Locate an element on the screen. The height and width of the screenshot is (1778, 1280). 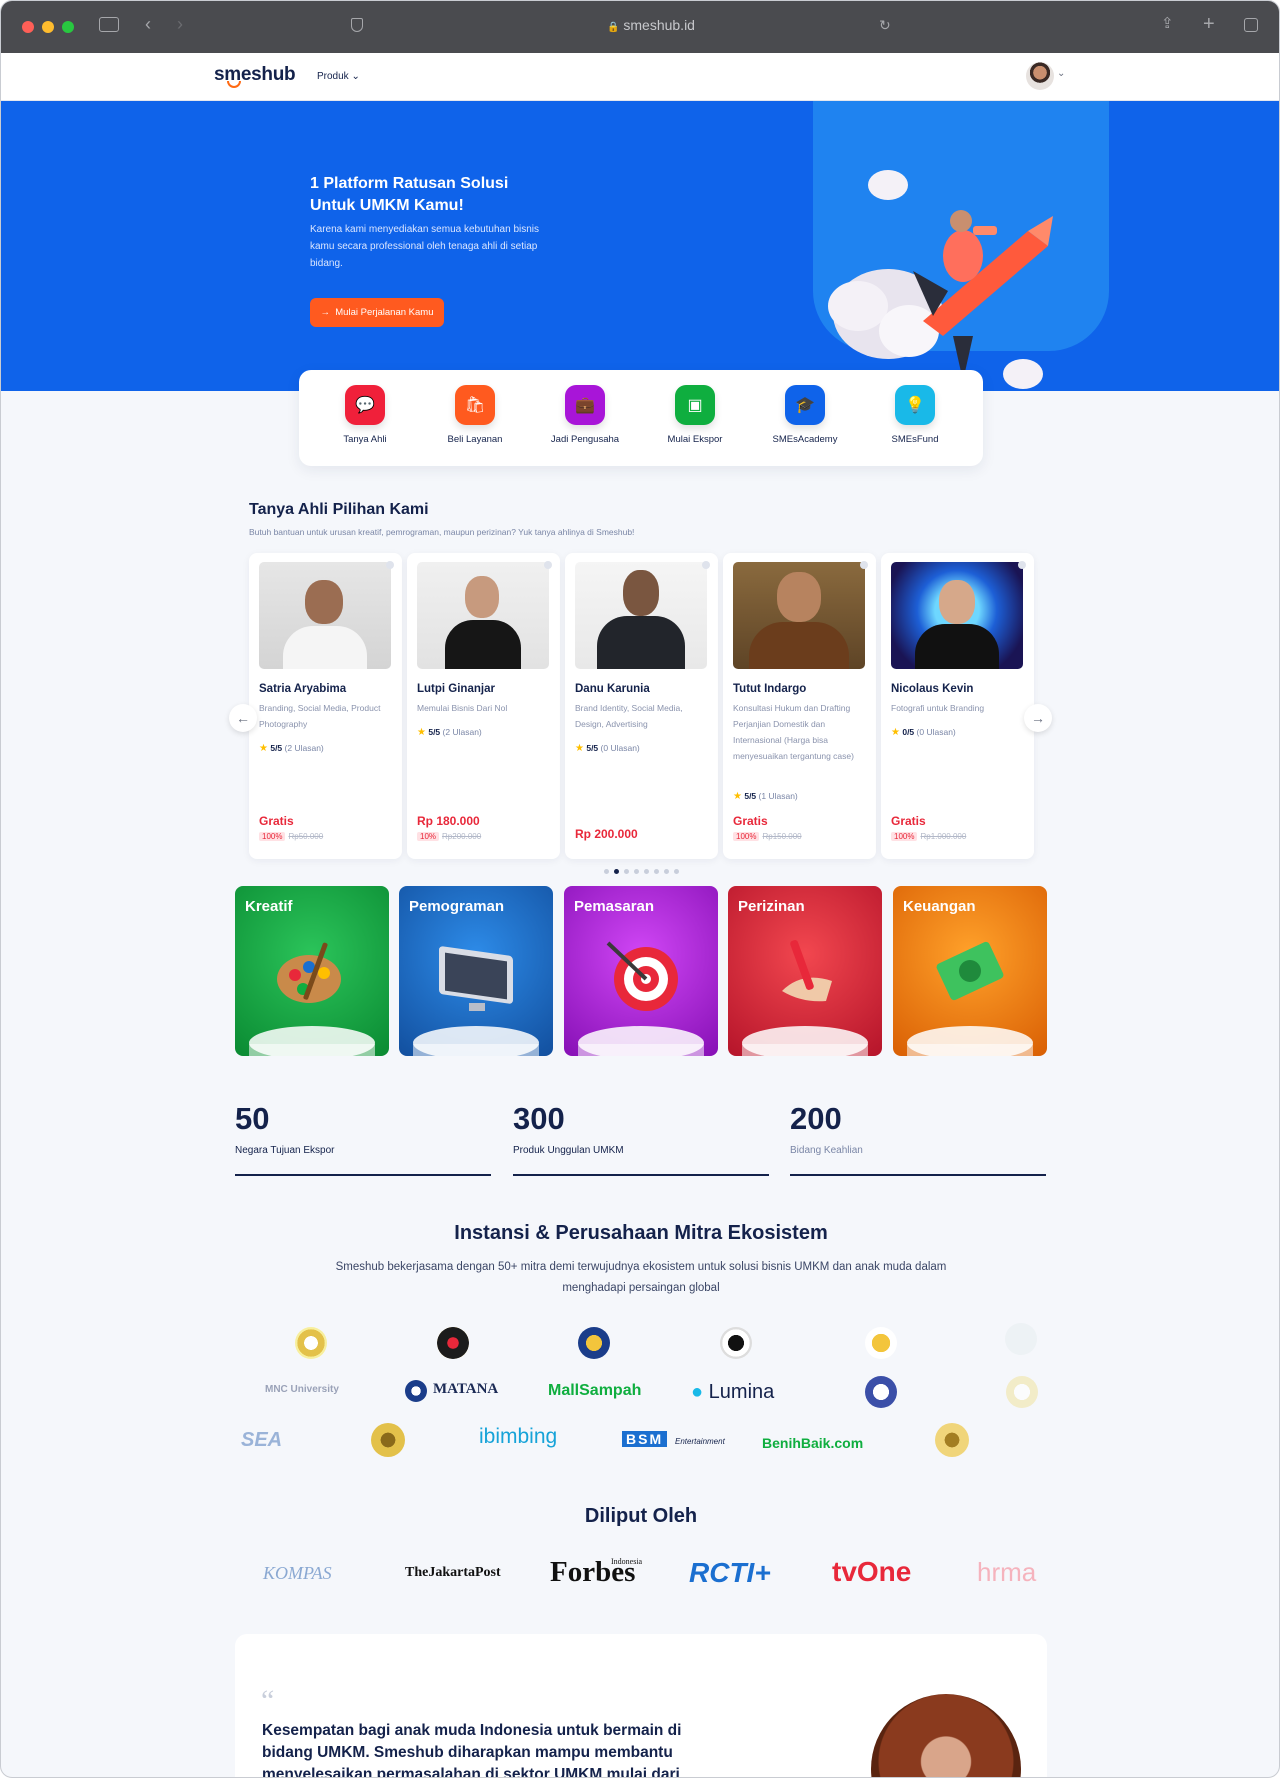
url-text: smeshub.id is located at coordinates (659, 25).